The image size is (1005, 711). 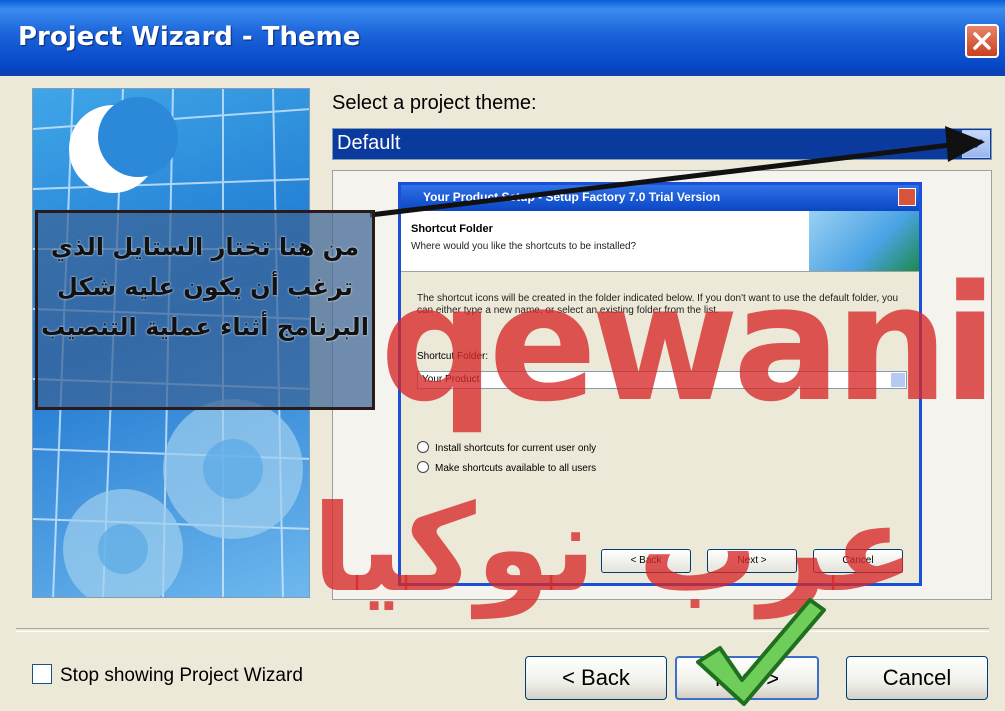 I want to click on back-button: < Back, so click(x=596, y=678).